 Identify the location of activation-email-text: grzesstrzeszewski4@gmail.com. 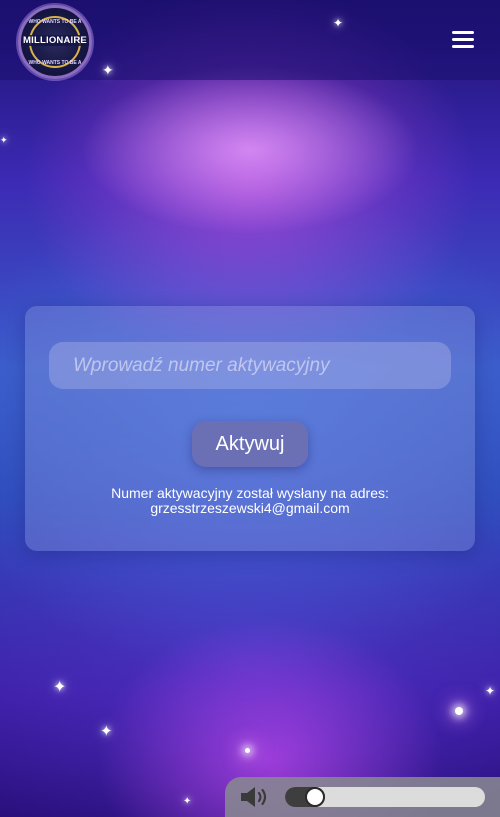
(250, 508).